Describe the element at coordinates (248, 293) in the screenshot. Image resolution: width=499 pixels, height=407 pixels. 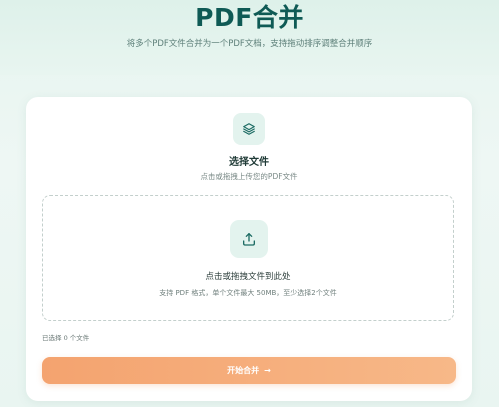
I see `dropzone-hint: 支持 PDF 格式，单个文件最大 50MB，至少选择2个文件` at that location.